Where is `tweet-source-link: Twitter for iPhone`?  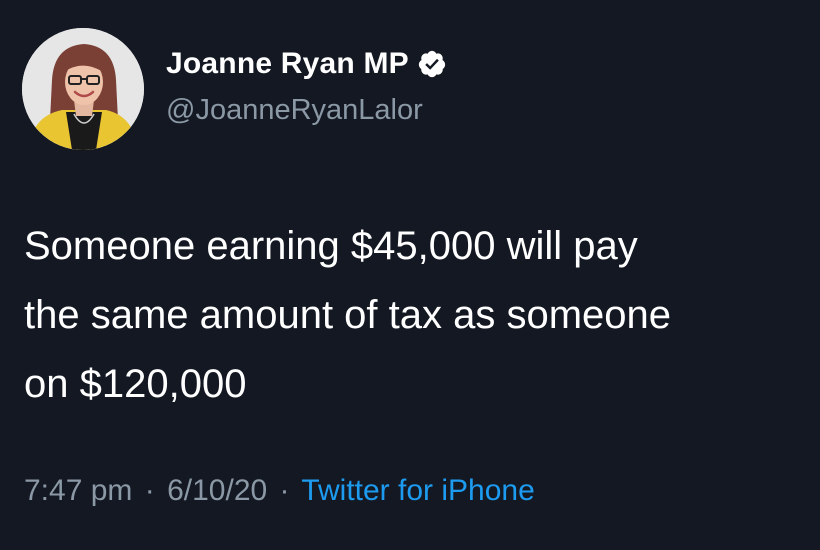 tweet-source-link: Twitter for iPhone is located at coordinates (417, 490).